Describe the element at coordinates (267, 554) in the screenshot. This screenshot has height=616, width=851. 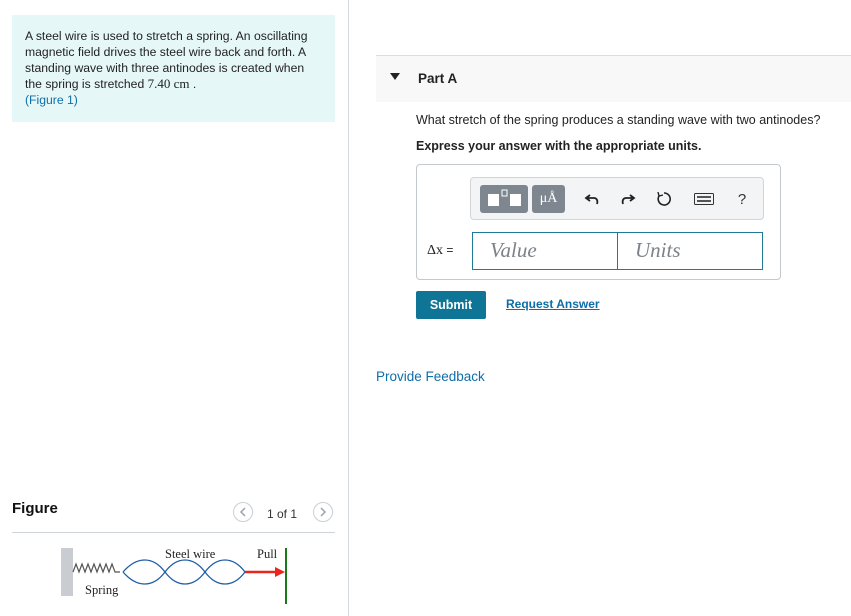
I see `pull-label: Pull` at that location.